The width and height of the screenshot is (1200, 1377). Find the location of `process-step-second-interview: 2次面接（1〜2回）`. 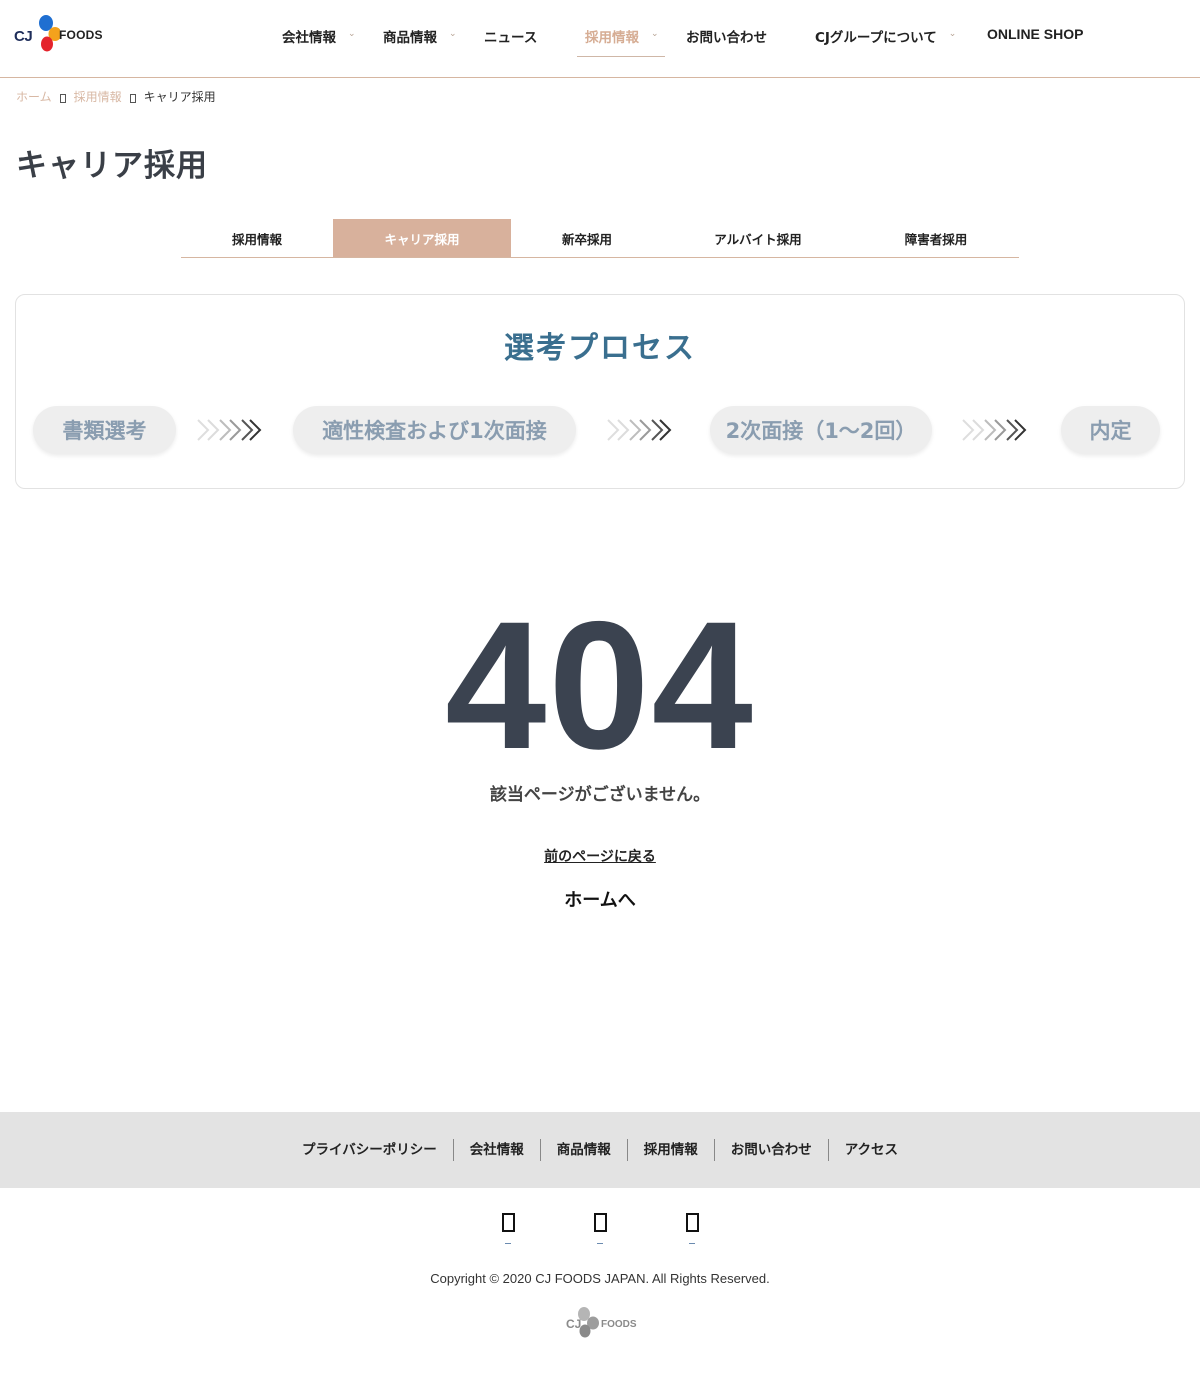

process-step-second-interview: 2次面接（1〜2回） is located at coordinates (821, 430).